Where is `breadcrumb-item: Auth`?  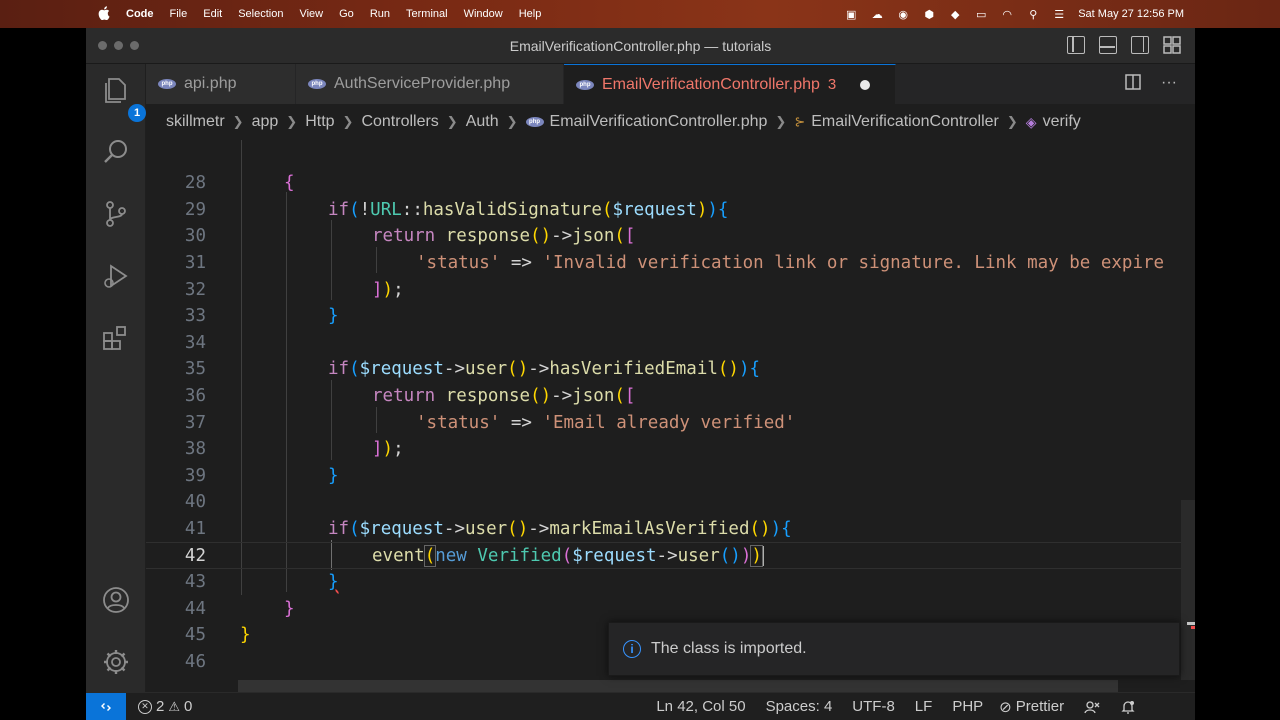
breadcrumb-item: Auth is located at coordinates (482, 122).